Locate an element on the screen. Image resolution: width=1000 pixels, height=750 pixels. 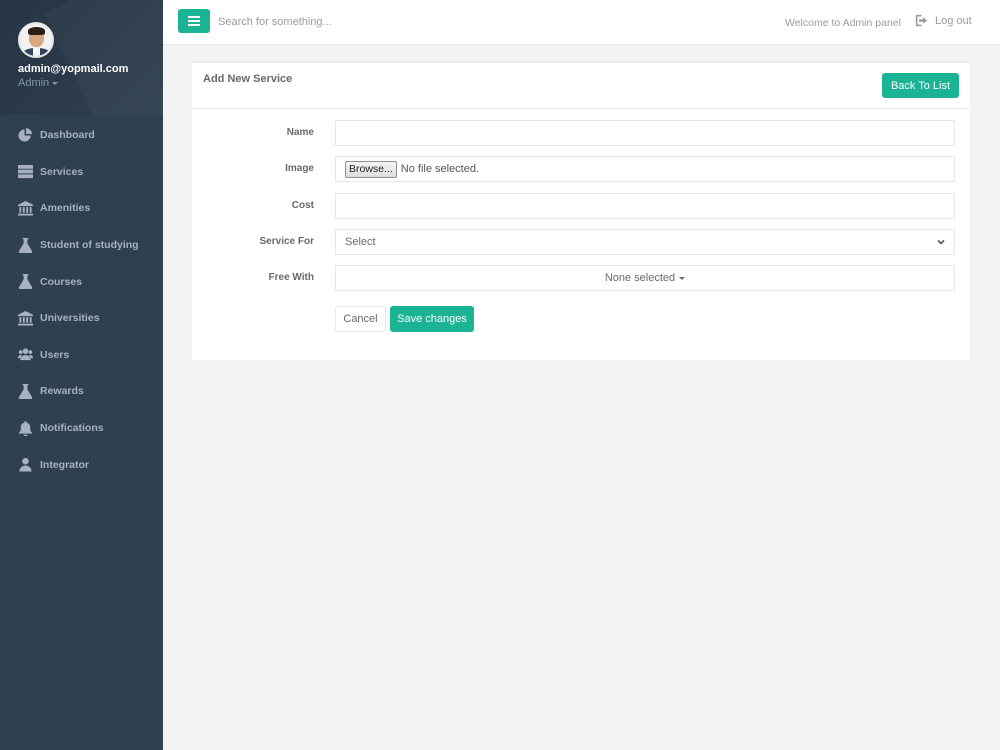
chevron-down-icon is located at coordinates (941, 242).